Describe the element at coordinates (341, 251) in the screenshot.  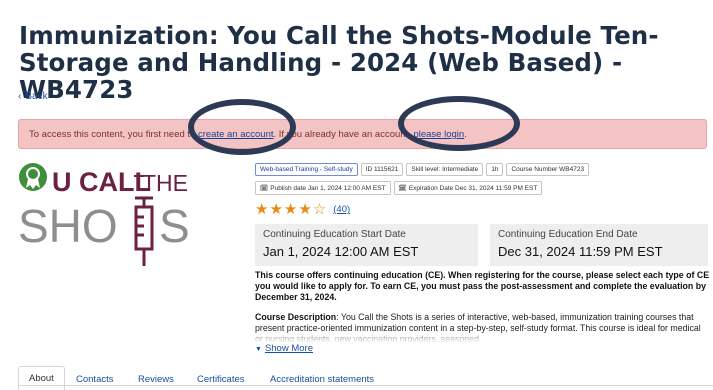
I see `ce-start-value: Jan 1, 2024 12:00 AM EST` at that location.